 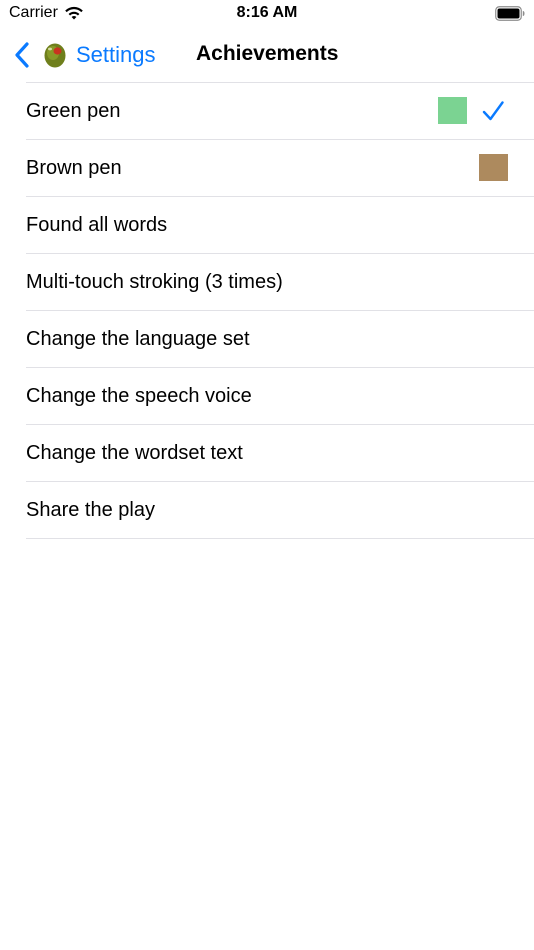 I want to click on list-item-share-the-play: Share the play, so click(x=280, y=510).